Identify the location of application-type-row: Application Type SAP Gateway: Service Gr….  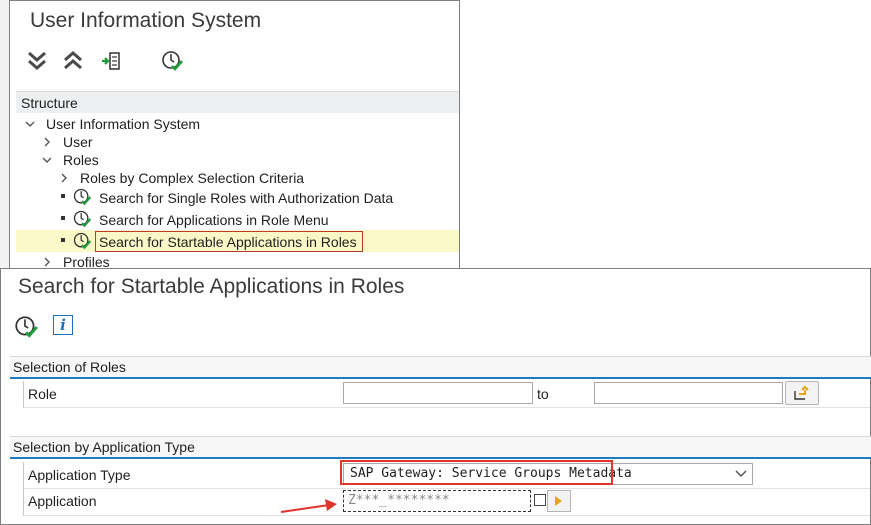
(446, 474).